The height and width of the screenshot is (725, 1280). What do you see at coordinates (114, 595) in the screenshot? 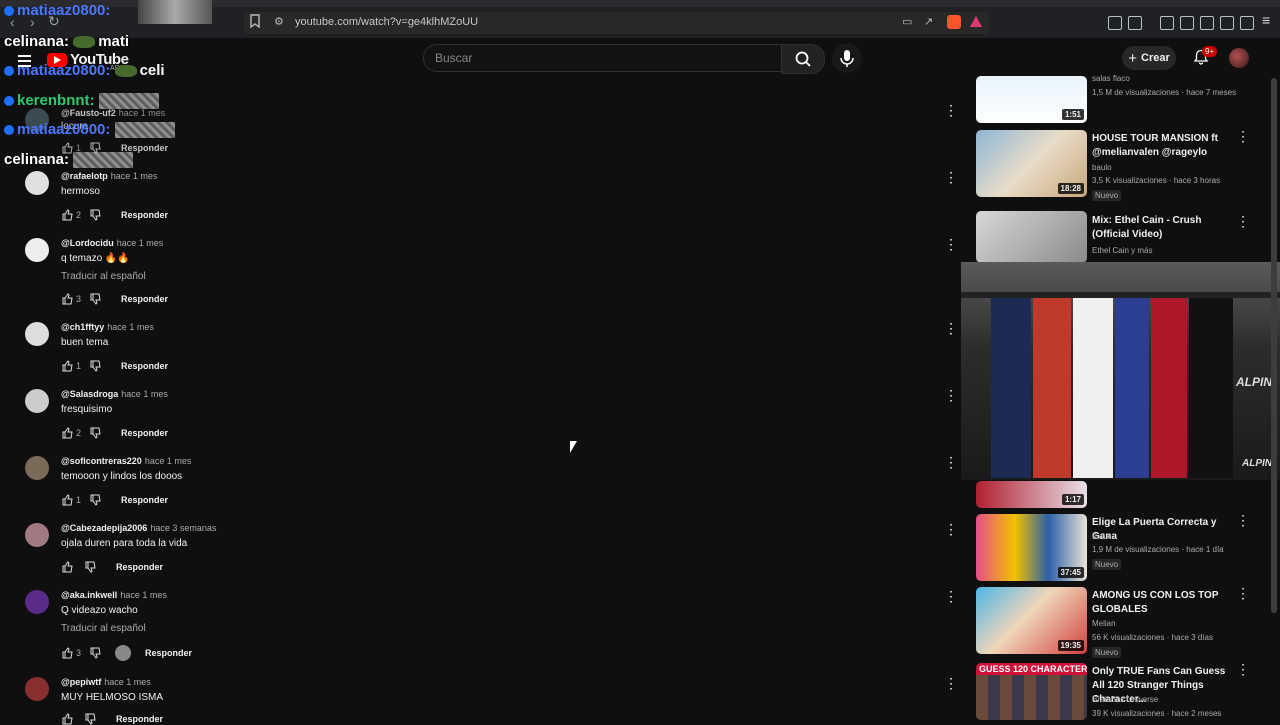
I see `comment-author: @aka.inkwell hace 1 mes` at bounding box center [114, 595].